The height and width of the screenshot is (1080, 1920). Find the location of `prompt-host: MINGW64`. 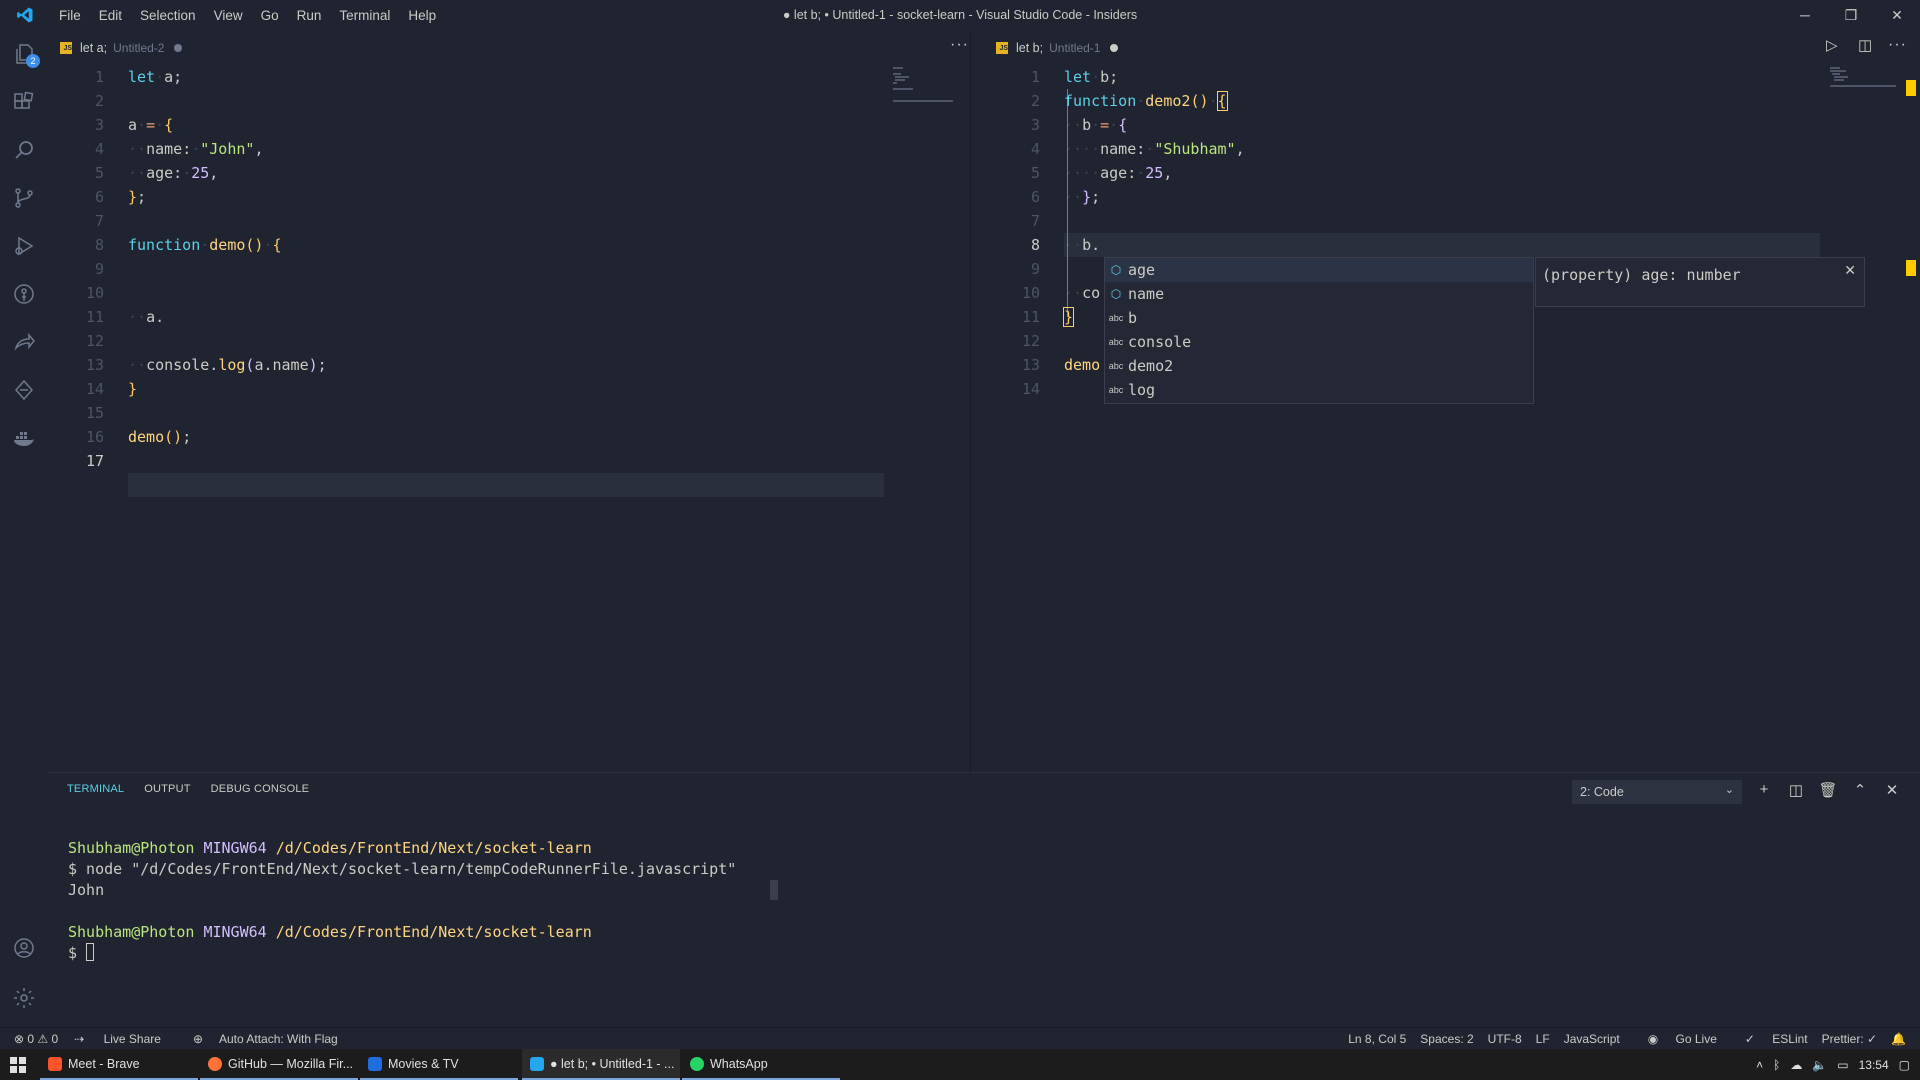

prompt-host: MINGW64 is located at coordinates (235, 932).